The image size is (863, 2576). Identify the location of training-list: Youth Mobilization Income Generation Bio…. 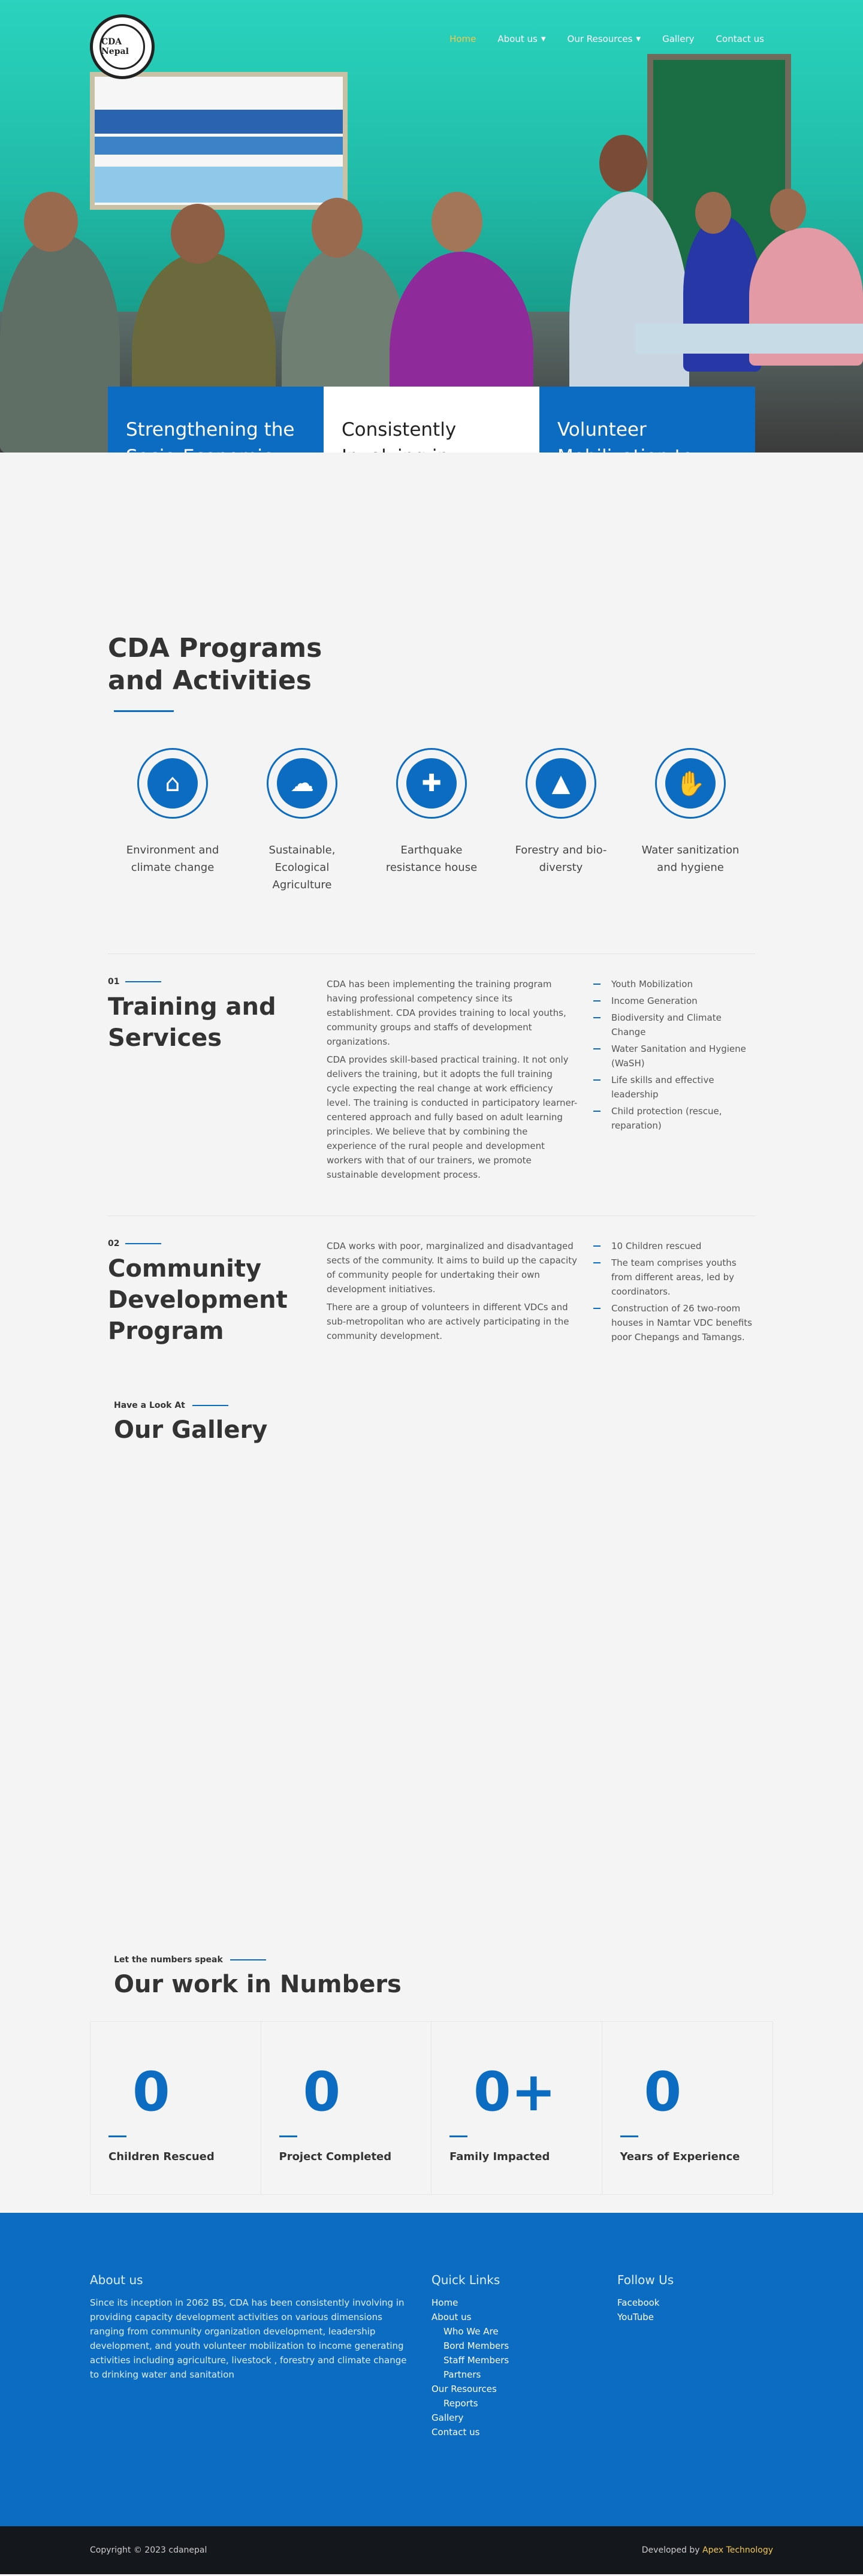
(674, 1055).